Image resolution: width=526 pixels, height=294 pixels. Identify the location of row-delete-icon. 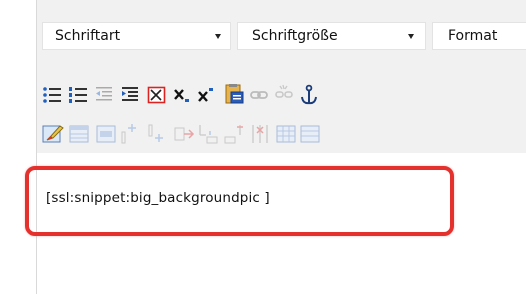
(184, 134).